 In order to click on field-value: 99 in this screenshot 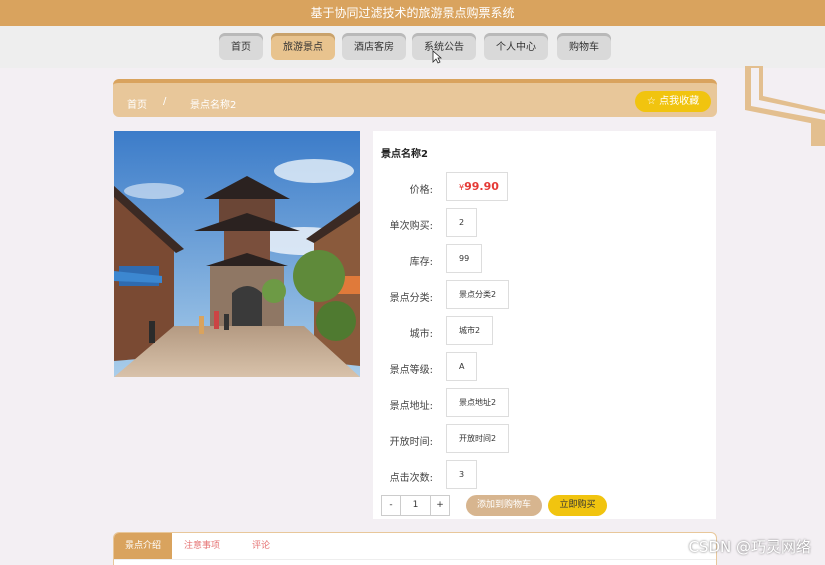, I will do `click(464, 258)`.